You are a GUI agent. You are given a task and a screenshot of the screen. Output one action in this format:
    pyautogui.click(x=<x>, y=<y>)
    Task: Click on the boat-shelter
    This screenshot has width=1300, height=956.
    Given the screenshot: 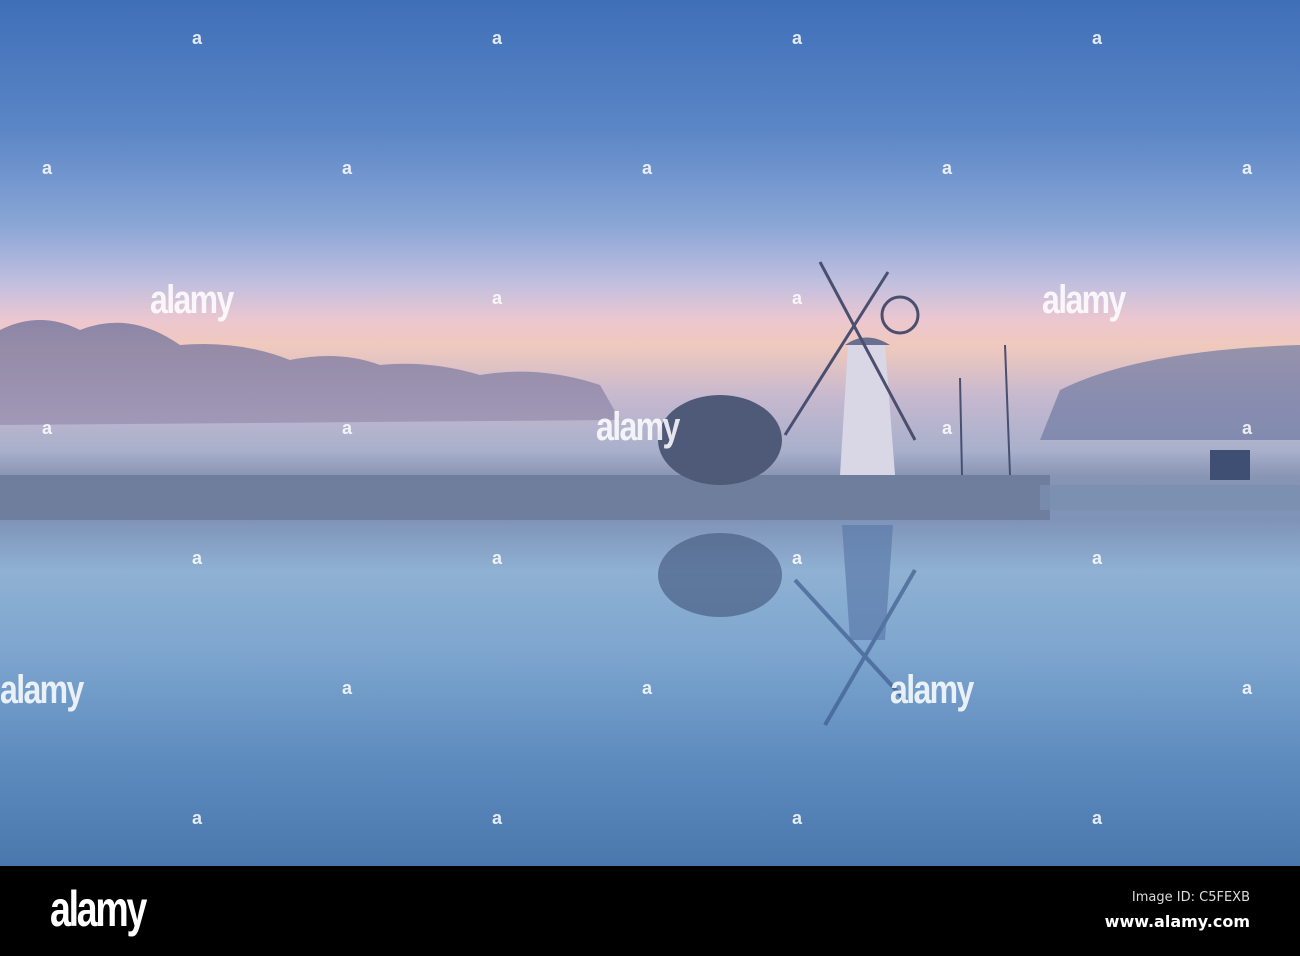 What is the action you would take?
    pyautogui.click(x=1230, y=465)
    